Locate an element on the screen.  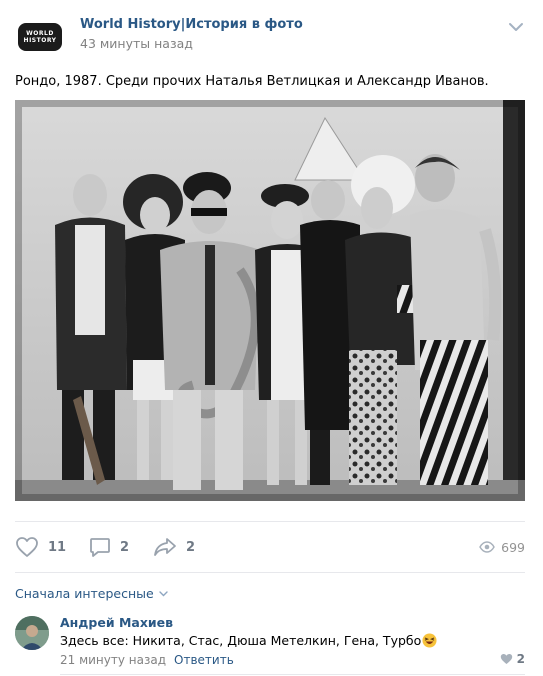
views-count: 699 is located at coordinates (513, 547).